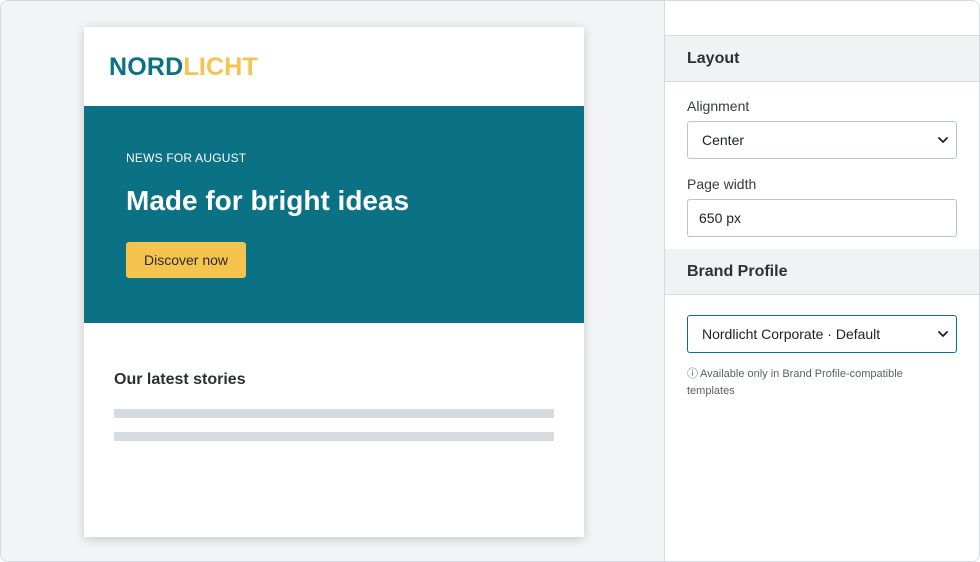  Describe the element at coordinates (268, 200) in the screenshot. I see `hero-headline: Made for bright ideas` at that location.